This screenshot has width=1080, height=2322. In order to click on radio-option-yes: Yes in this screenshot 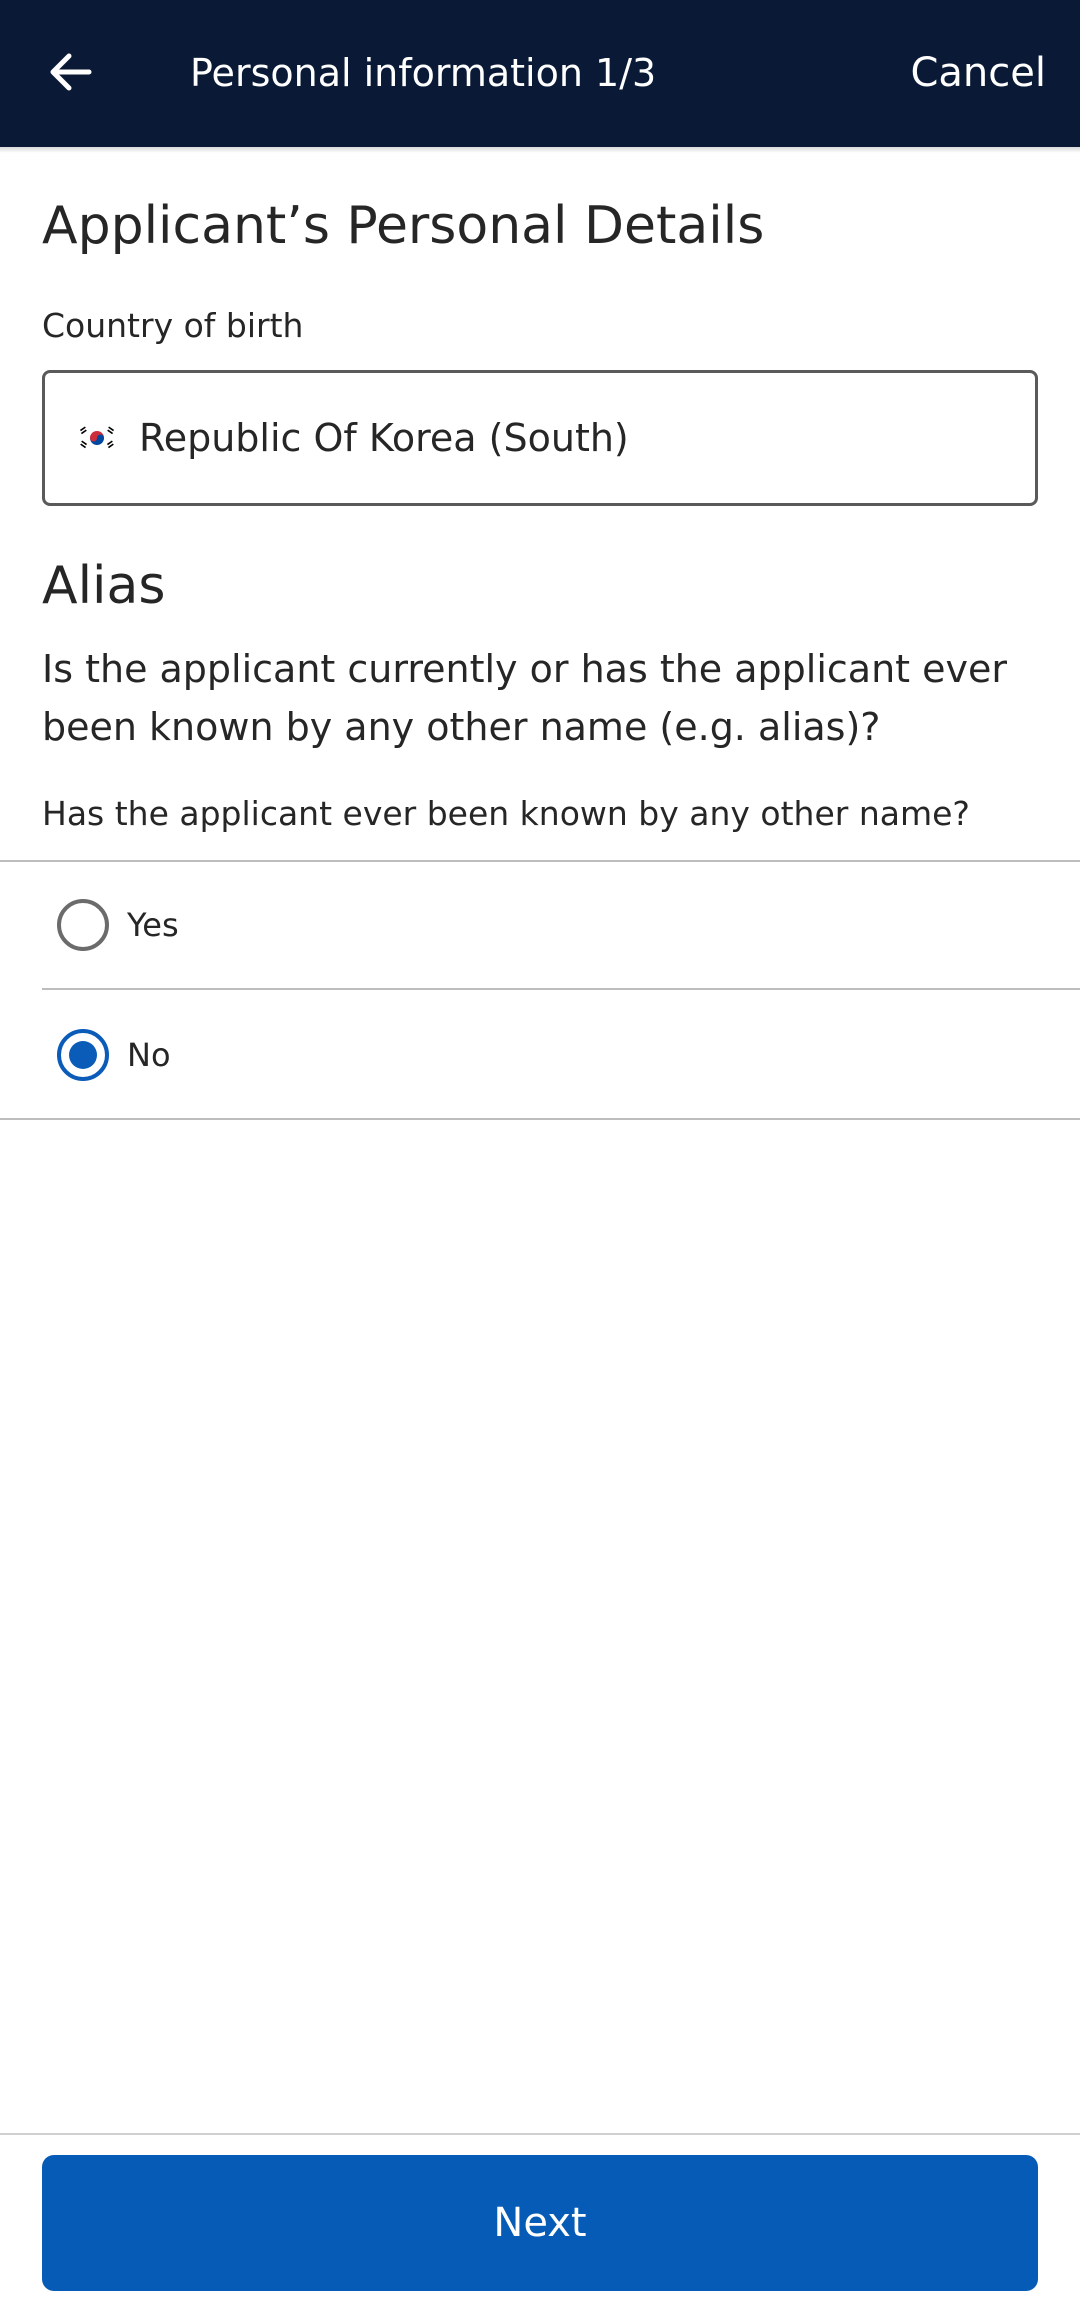, I will do `click(540, 925)`.